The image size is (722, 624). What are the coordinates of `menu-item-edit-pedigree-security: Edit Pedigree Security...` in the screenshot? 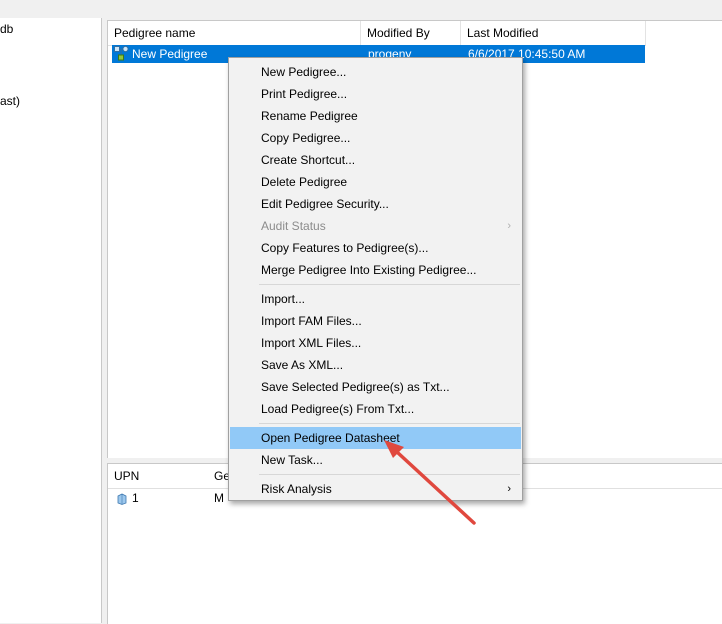 It's located at (375, 204).